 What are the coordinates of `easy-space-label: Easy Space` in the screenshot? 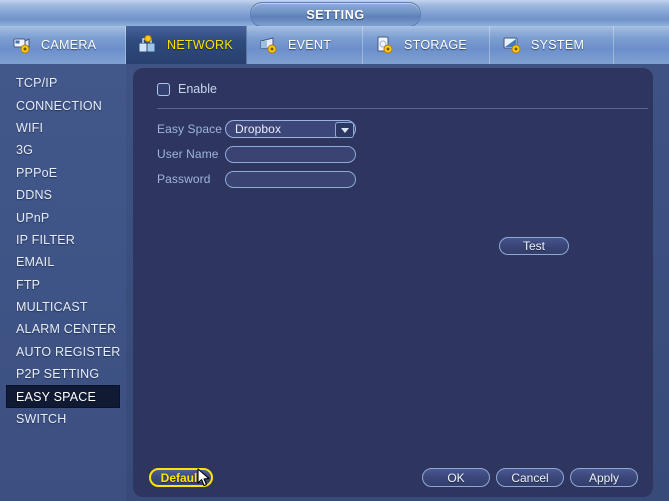 It's located at (190, 129).